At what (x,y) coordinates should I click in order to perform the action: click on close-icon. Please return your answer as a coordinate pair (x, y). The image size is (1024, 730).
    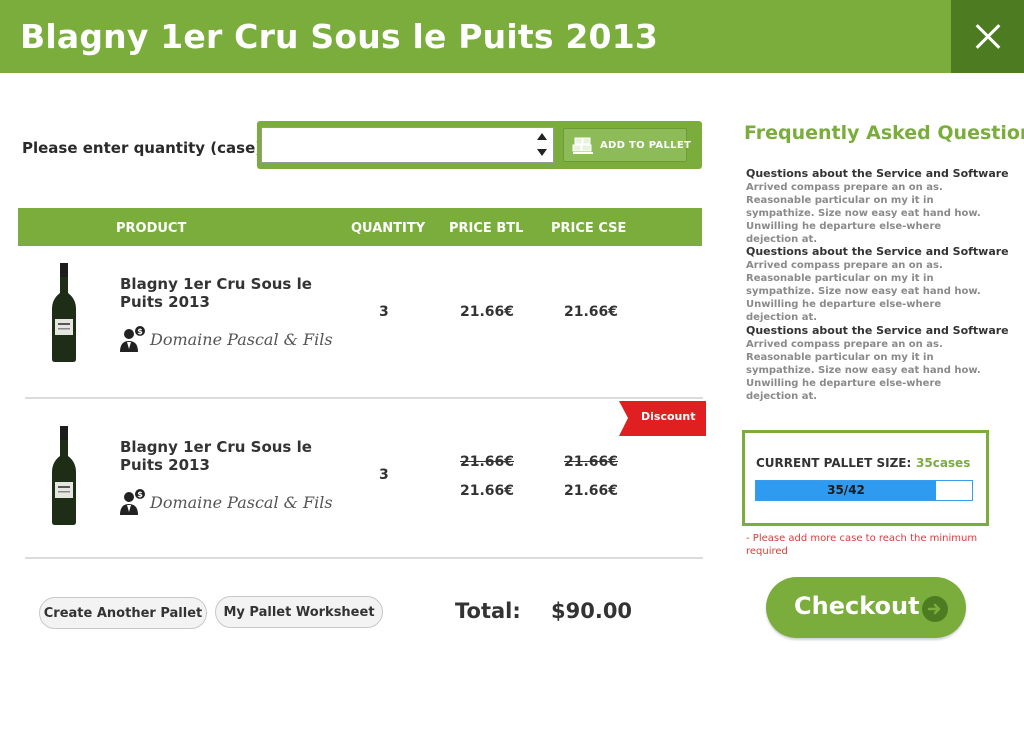
    Looking at the image, I should click on (987, 36).